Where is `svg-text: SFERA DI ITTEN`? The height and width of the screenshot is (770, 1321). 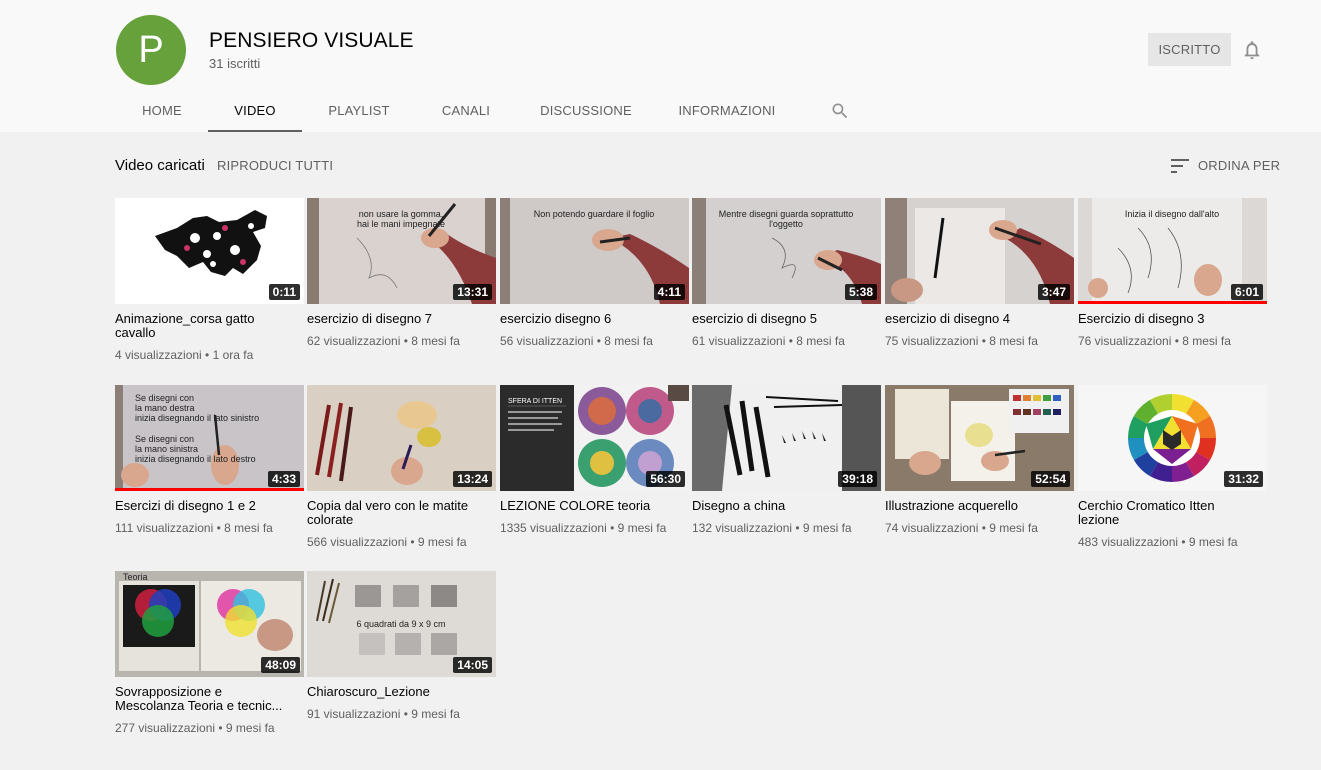
svg-text: SFERA DI ITTEN is located at coordinates (535, 401).